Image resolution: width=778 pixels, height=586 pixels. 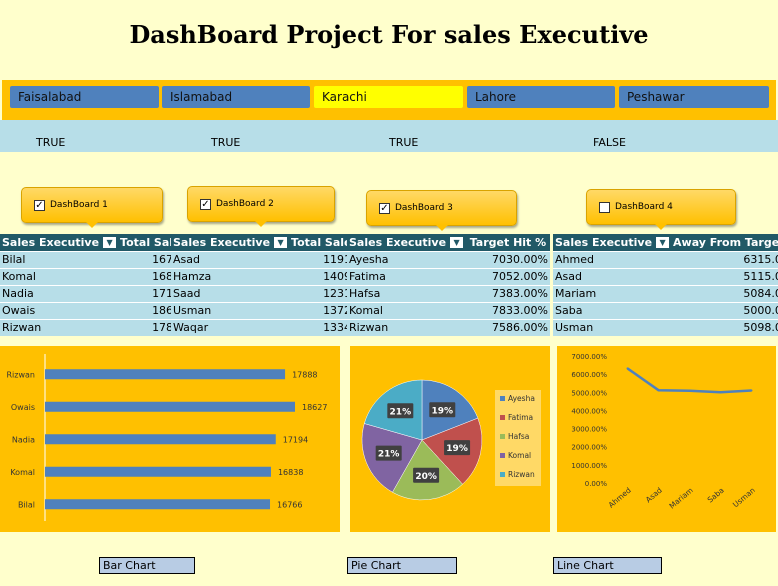 What do you see at coordinates (716, 495) in the screenshot?
I see `line-x-tick: Saba` at bounding box center [716, 495].